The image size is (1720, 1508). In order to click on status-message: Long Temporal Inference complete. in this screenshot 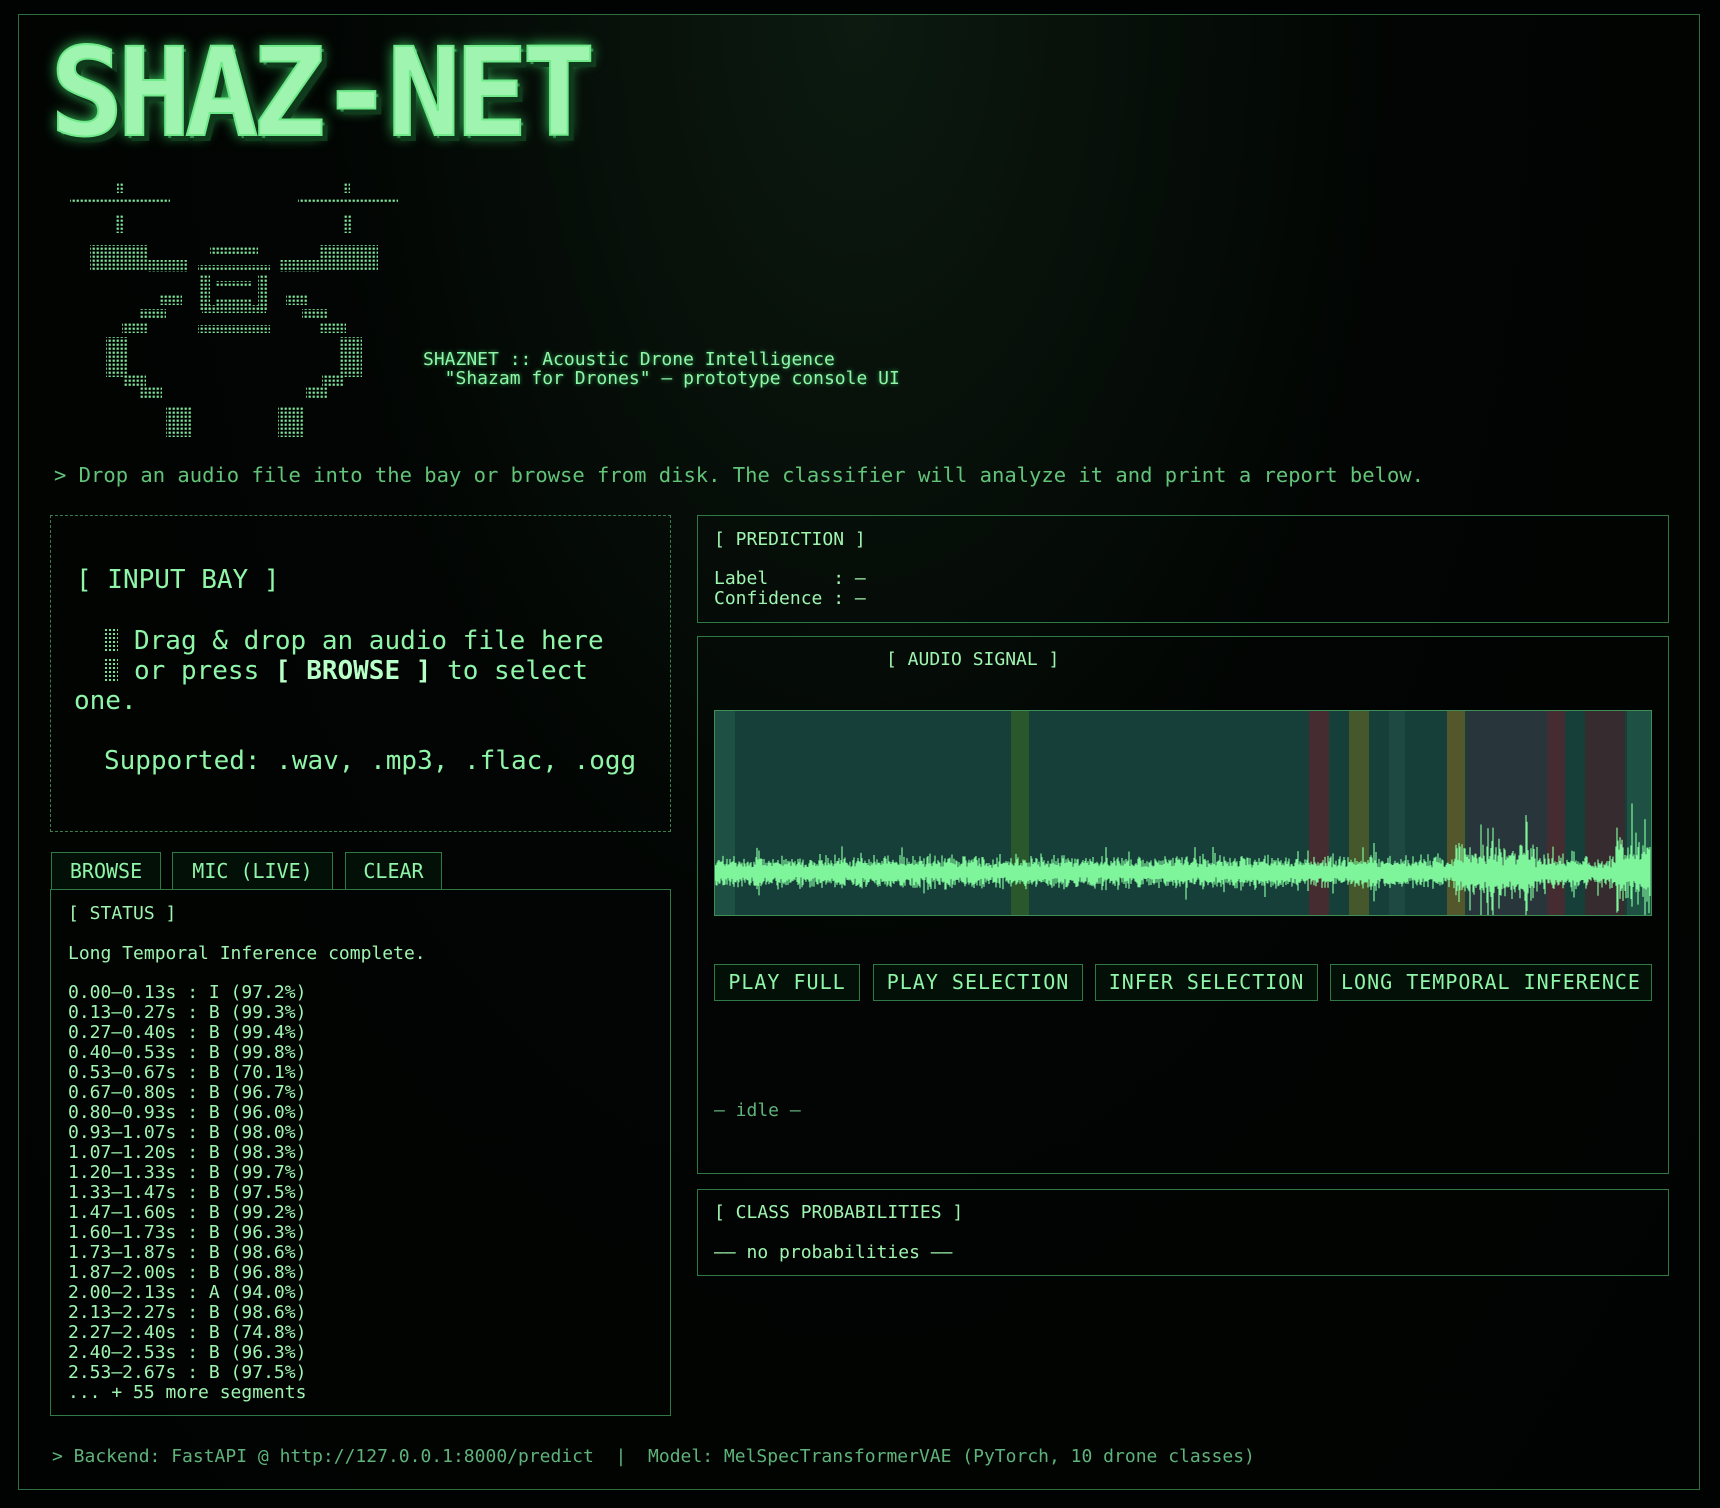, I will do `click(247, 953)`.